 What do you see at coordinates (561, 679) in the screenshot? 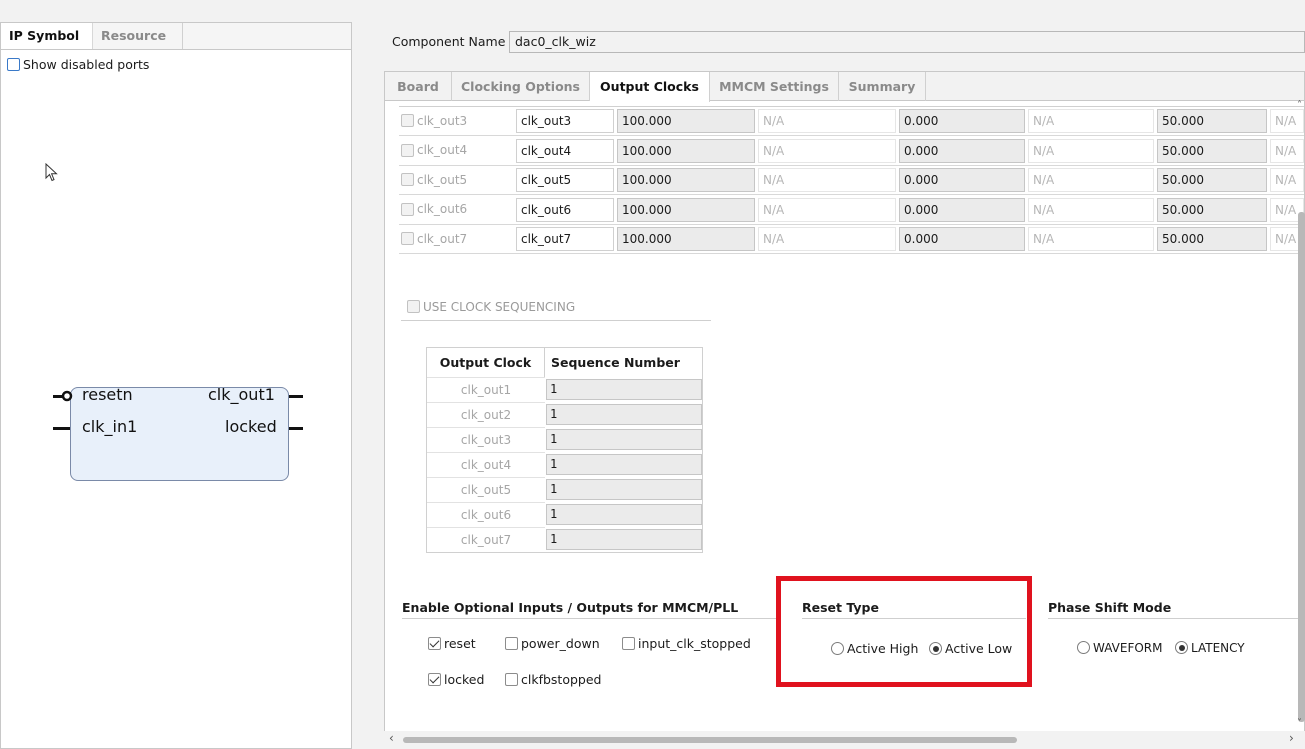
I see `clkfbstopped-label: clkfbstopped` at bounding box center [561, 679].